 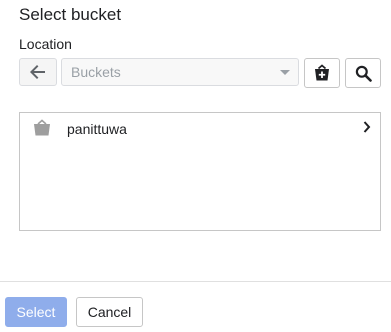 What do you see at coordinates (109, 312) in the screenshot?
I see `cancel-button: Cancel` at bounding box center [109, 312].